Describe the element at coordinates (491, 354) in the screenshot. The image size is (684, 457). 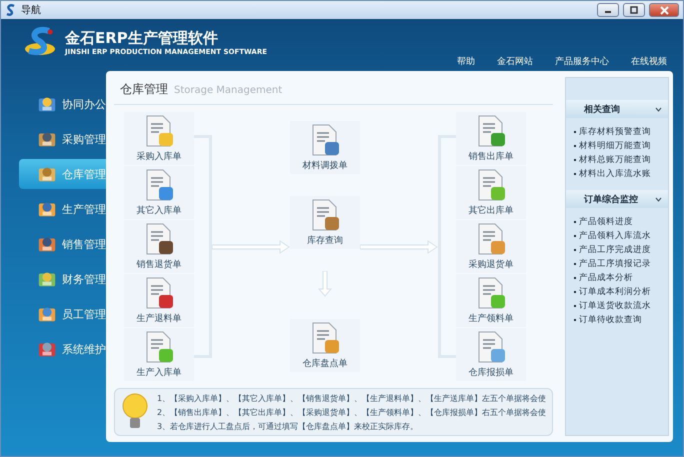
I see `form-shortcut: 仓库报损单` at that location.